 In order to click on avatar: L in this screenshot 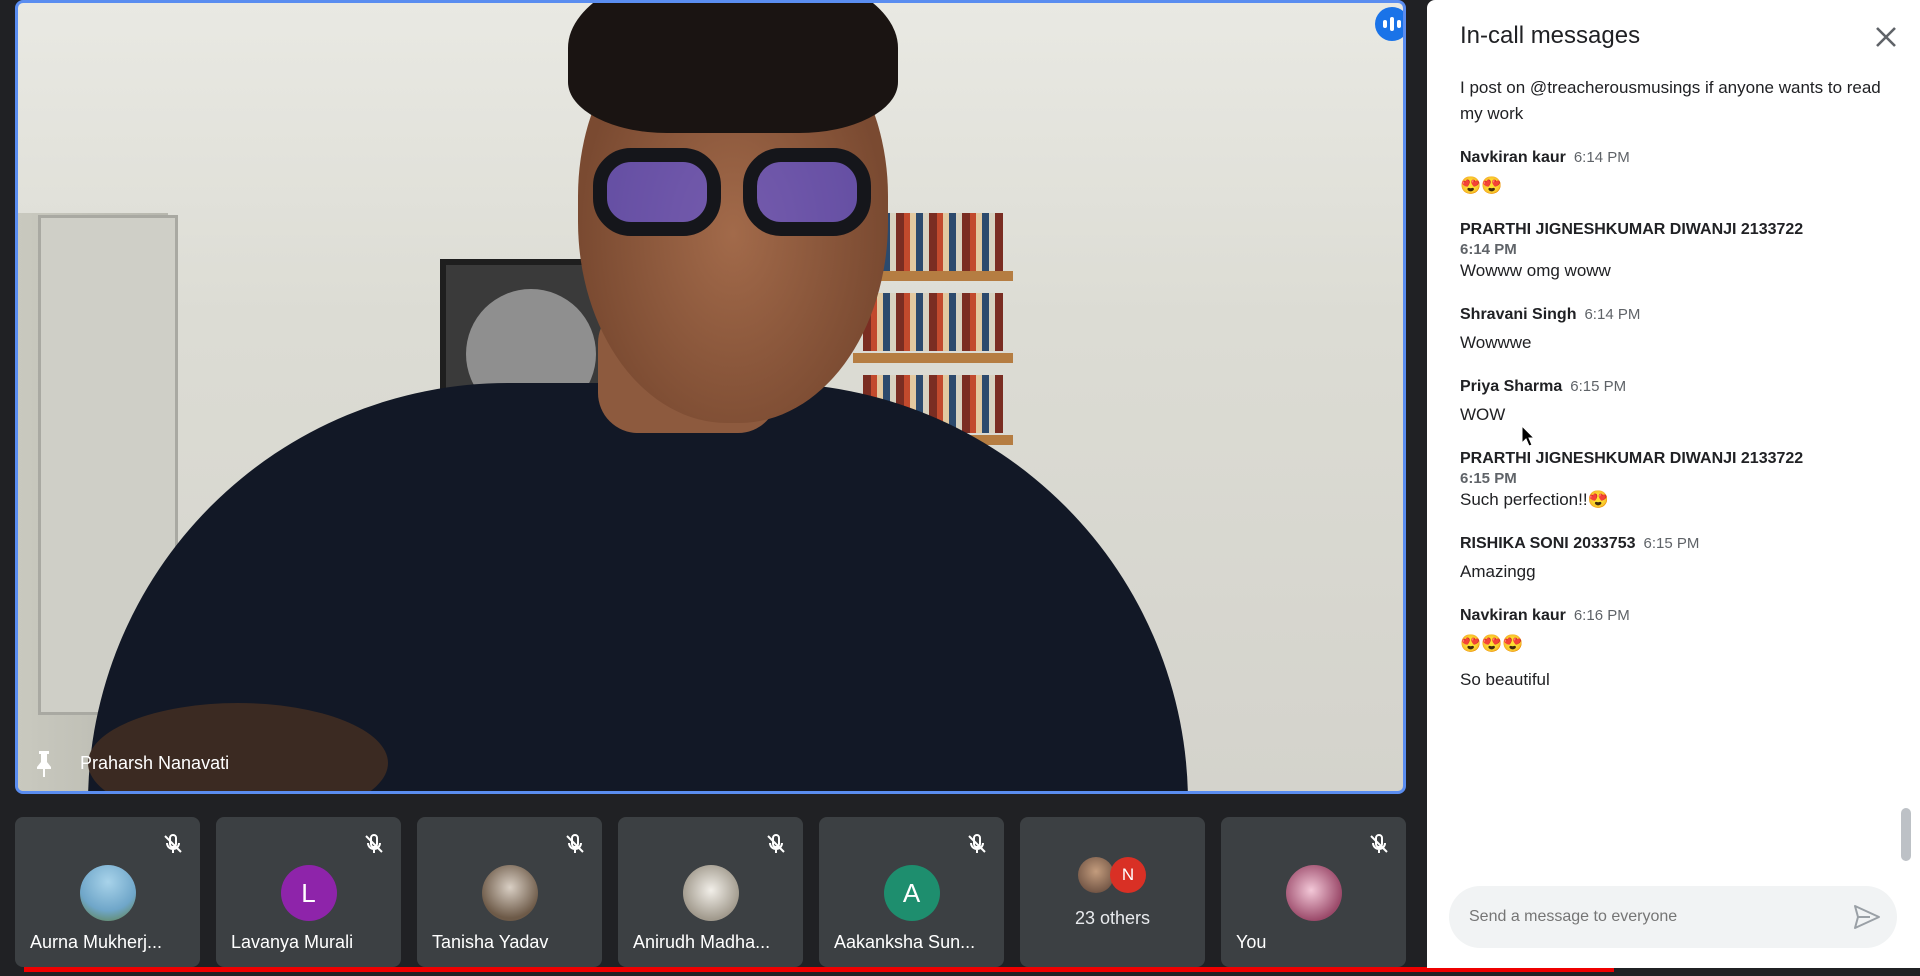, I will do `click(308, 893)`.